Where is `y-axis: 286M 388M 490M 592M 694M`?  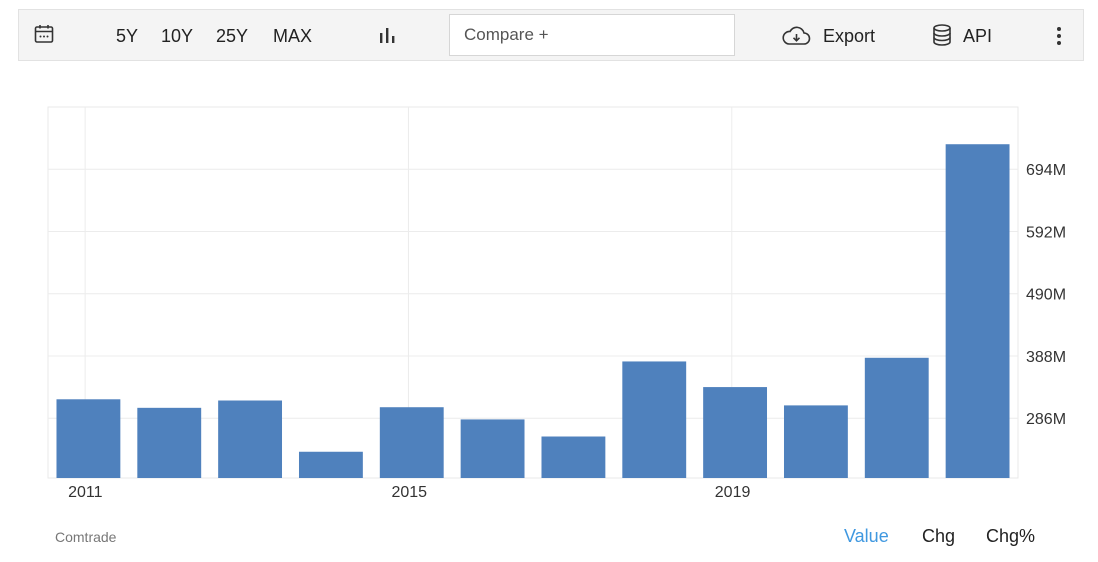
y-axis: 286M 388M 490M 592M 694M is located at coordinates (1046, 295).